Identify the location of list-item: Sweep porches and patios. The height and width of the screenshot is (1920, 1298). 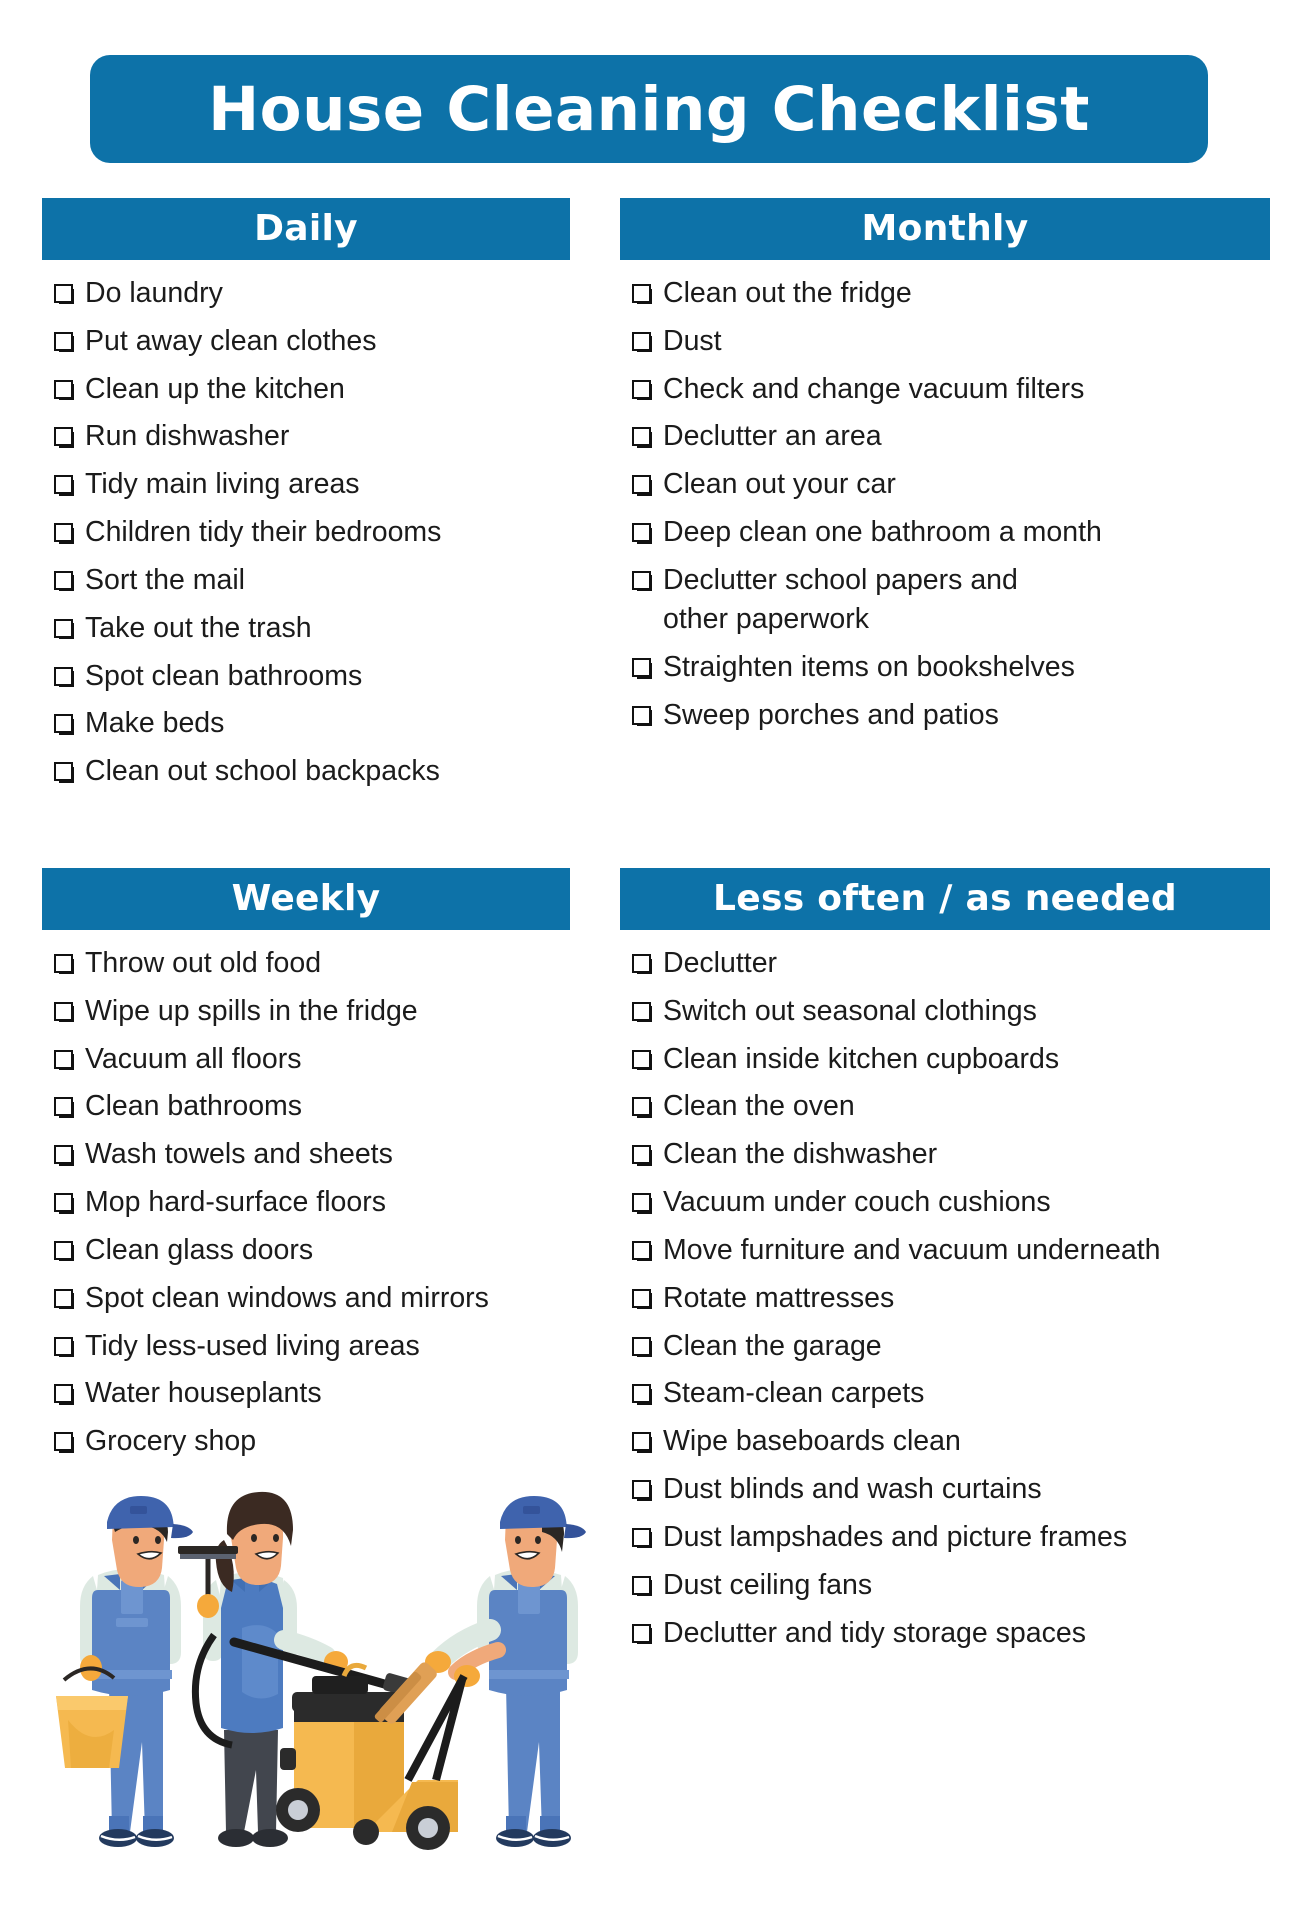
(945, 715).